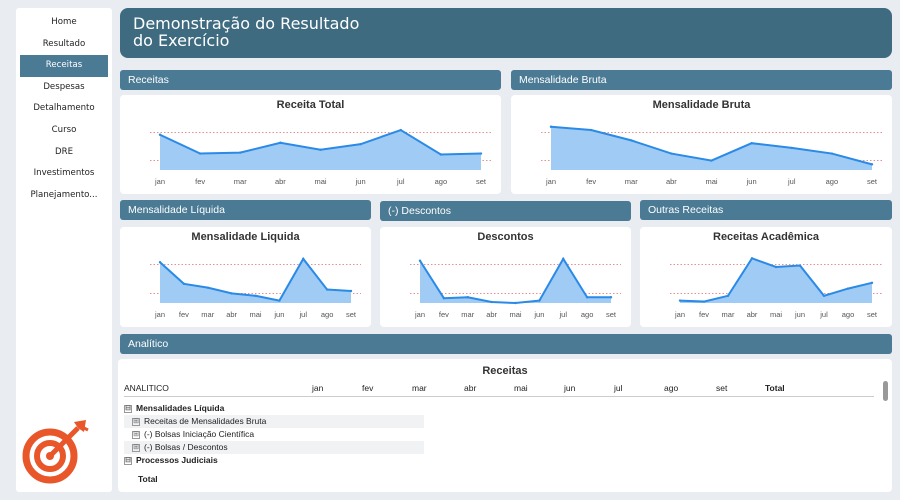 This screenshot has width=900, height=500. I want to click on column-header: ANALITICO, so click(146, 388).